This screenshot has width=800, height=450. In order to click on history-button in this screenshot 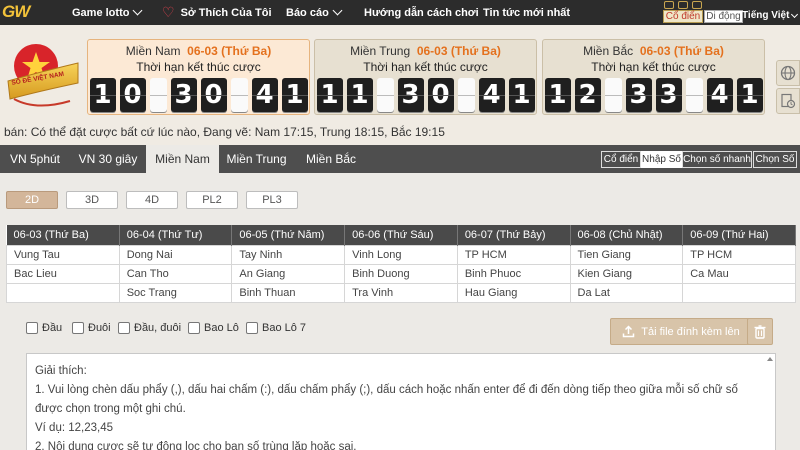, I will do `click(788, 101)`.